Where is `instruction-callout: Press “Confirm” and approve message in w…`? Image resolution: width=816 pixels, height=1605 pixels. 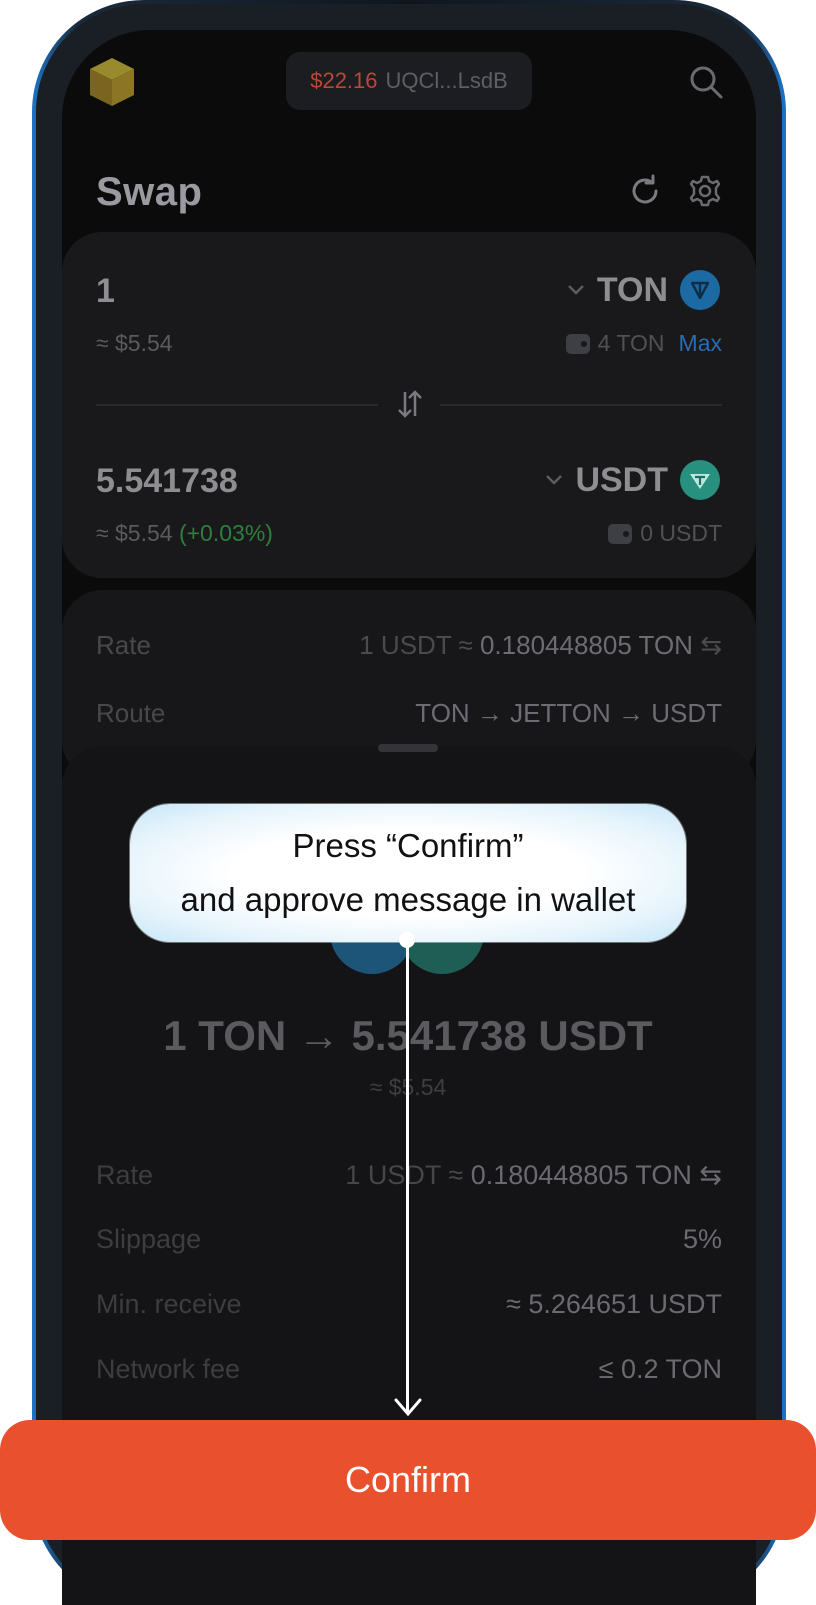 instruction-callout: Press “Confirm” and approve message in w… is located at coordinates (408, 873).